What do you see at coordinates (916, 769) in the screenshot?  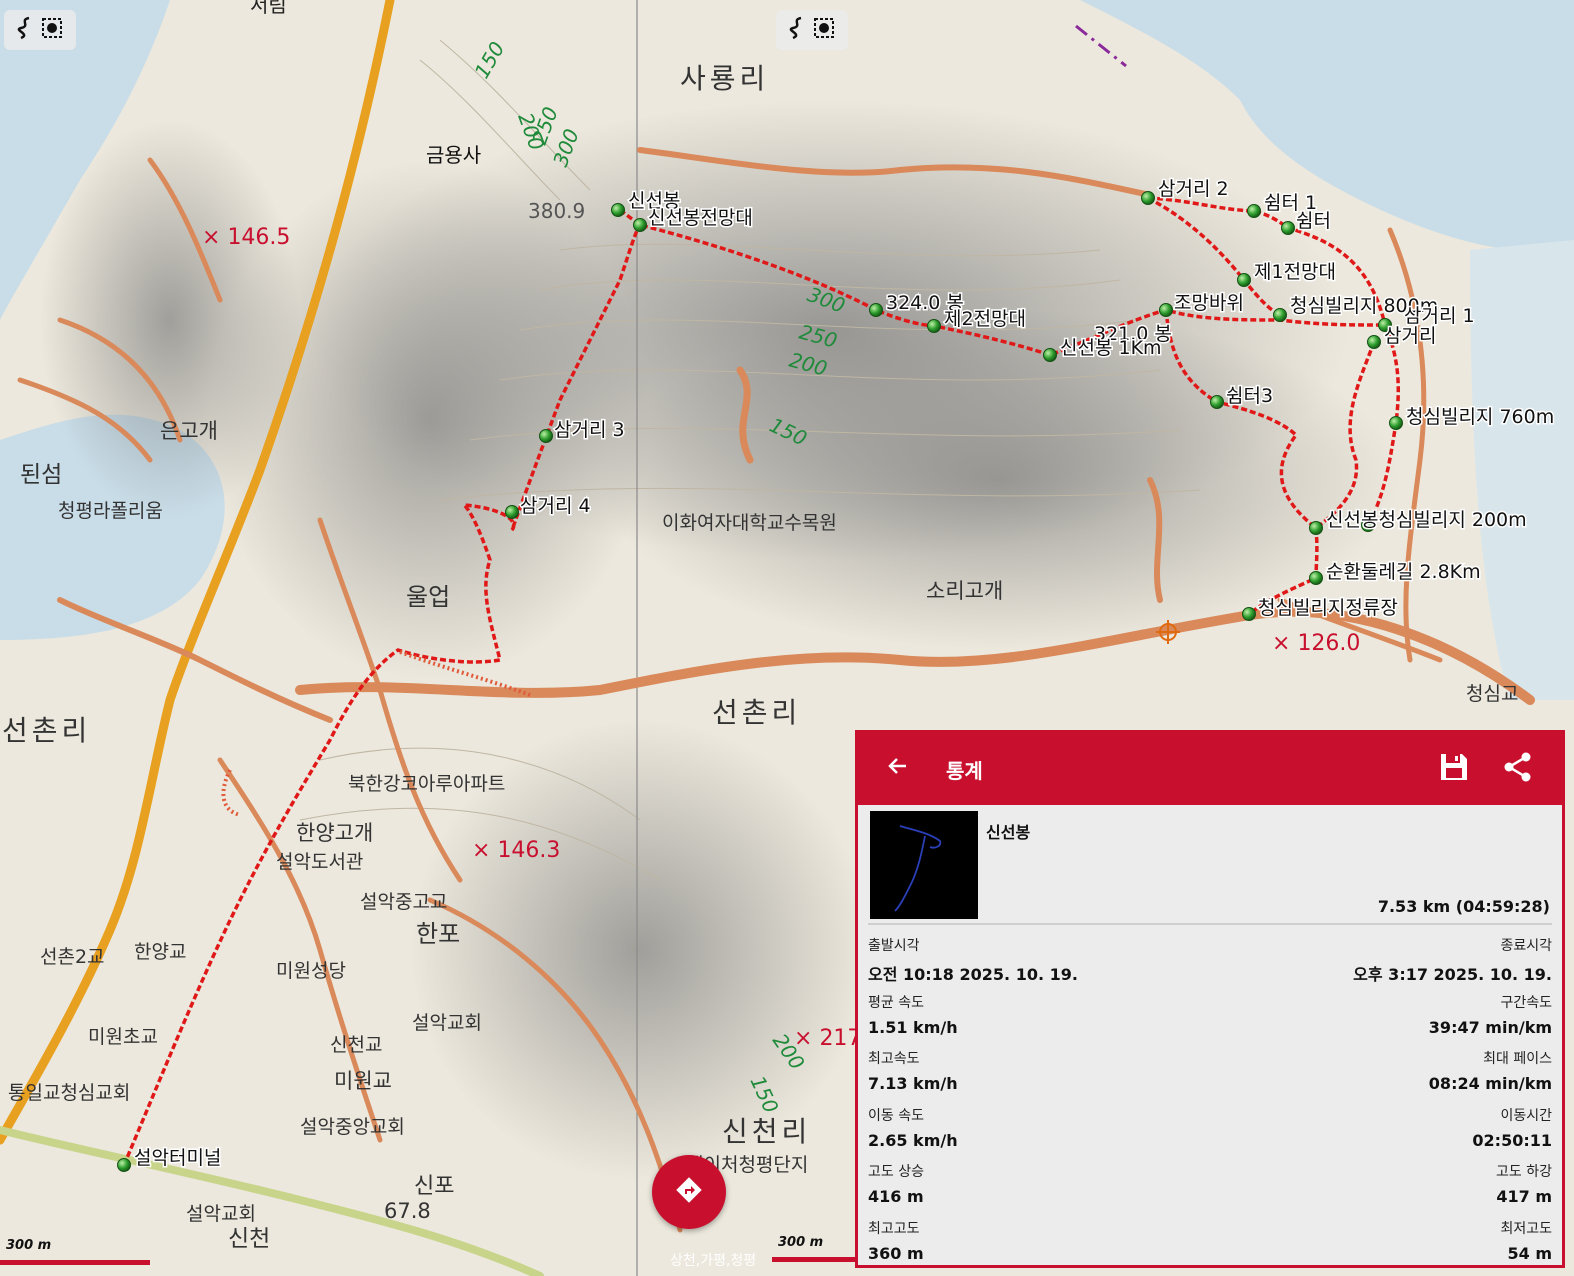 I see `back-button` at bounding box center [916, 769].